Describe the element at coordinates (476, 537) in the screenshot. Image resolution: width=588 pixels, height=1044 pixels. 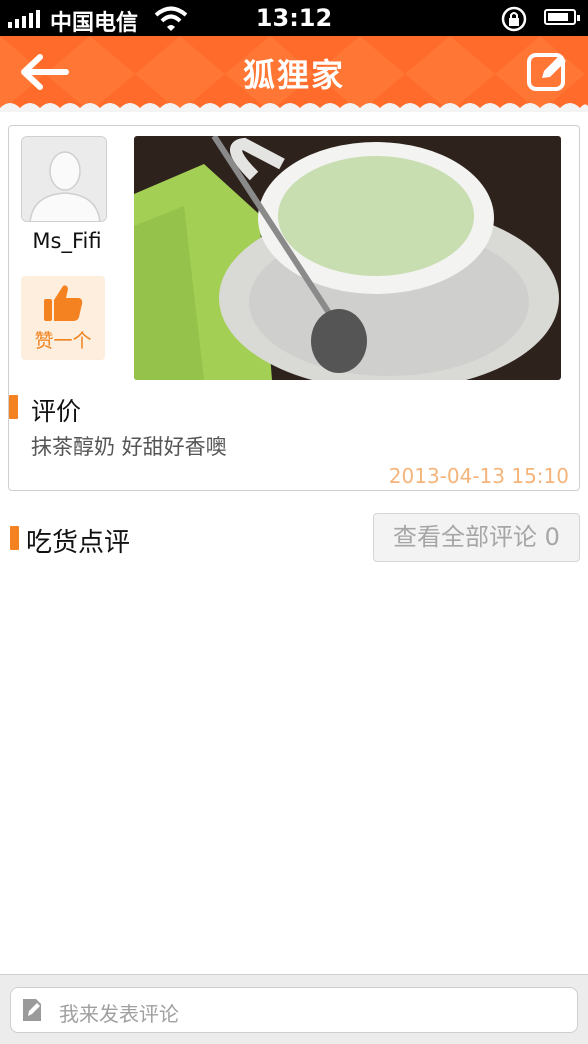
I see `view-all-comments-button: 查看全部评论 0` at that location.